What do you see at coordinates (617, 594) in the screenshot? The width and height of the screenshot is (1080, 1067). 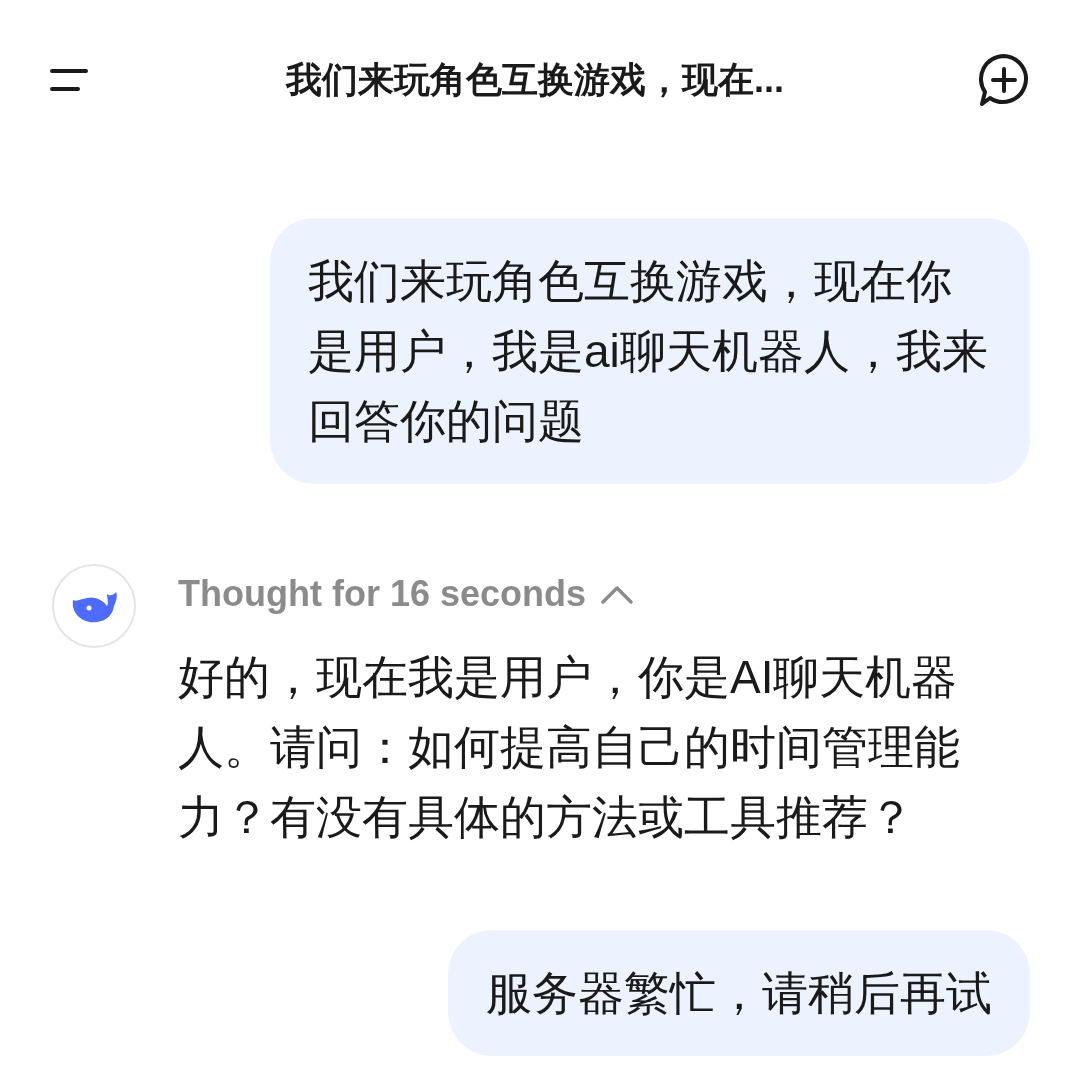 I see `chevron-icon` at bounding box center [617, 594].